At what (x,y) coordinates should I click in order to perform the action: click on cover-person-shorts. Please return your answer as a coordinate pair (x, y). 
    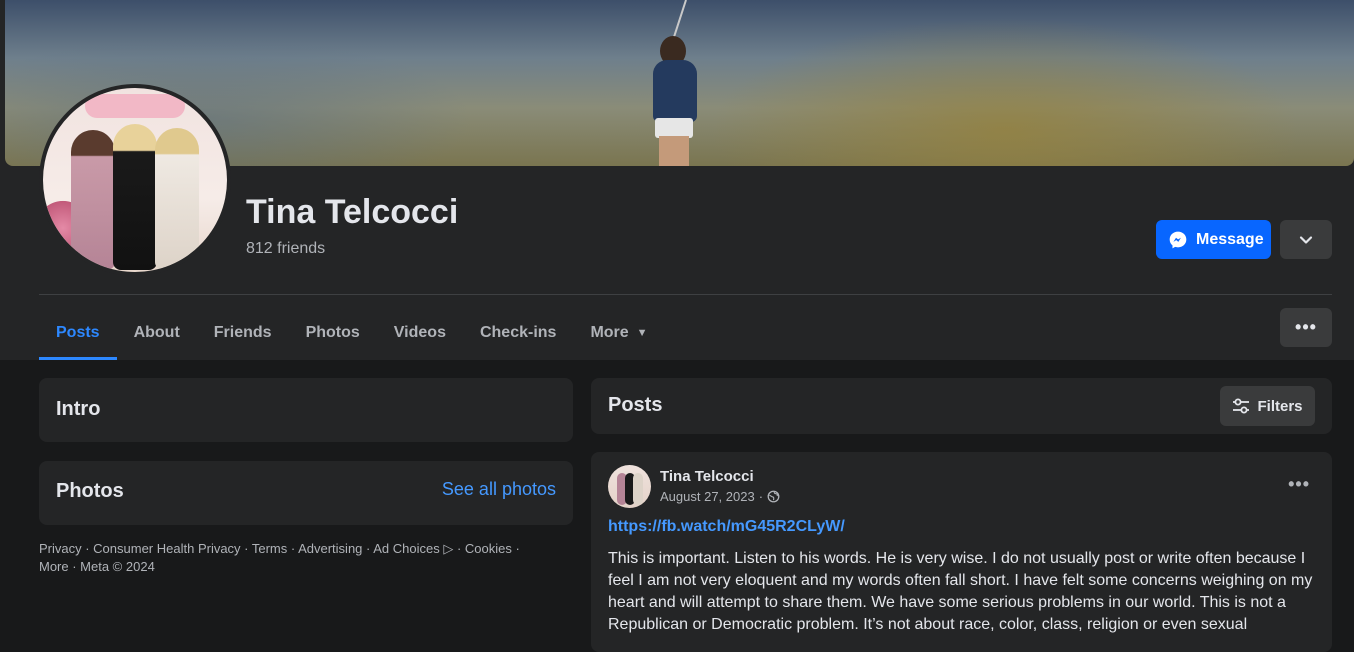
    Looking at the image, I should click on (674, 128).